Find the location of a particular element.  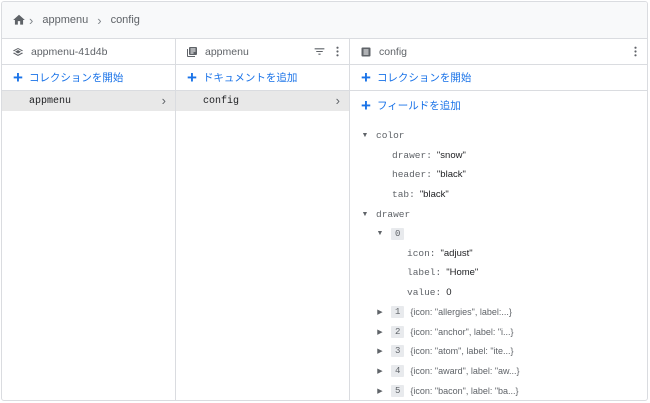

field-drawer-item-4: ▶ 4 {icon: "award", label: "aw...} is located at coordinates (498, 371).